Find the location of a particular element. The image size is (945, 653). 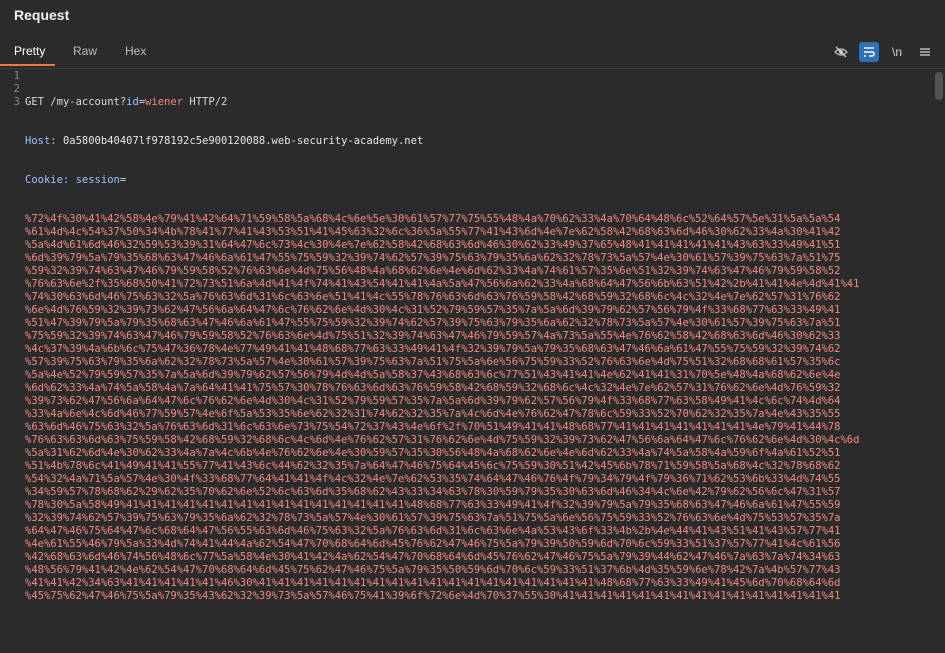

cookie-key: session is located at coordinates (97, 180).